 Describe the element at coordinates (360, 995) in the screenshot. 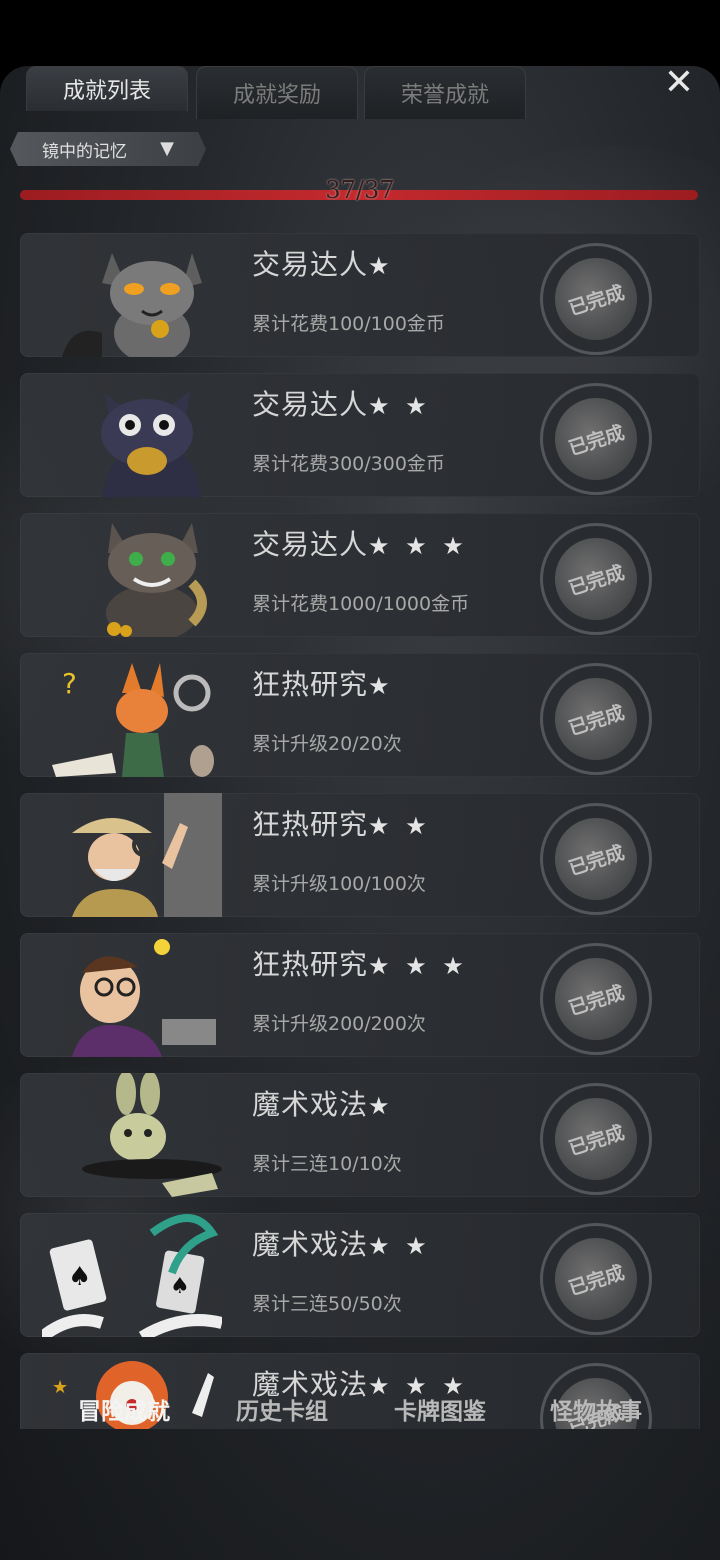

I see `achievement-row: 狂热研究★ ★ ★ 累计升级200/200次 已完成` at that location.